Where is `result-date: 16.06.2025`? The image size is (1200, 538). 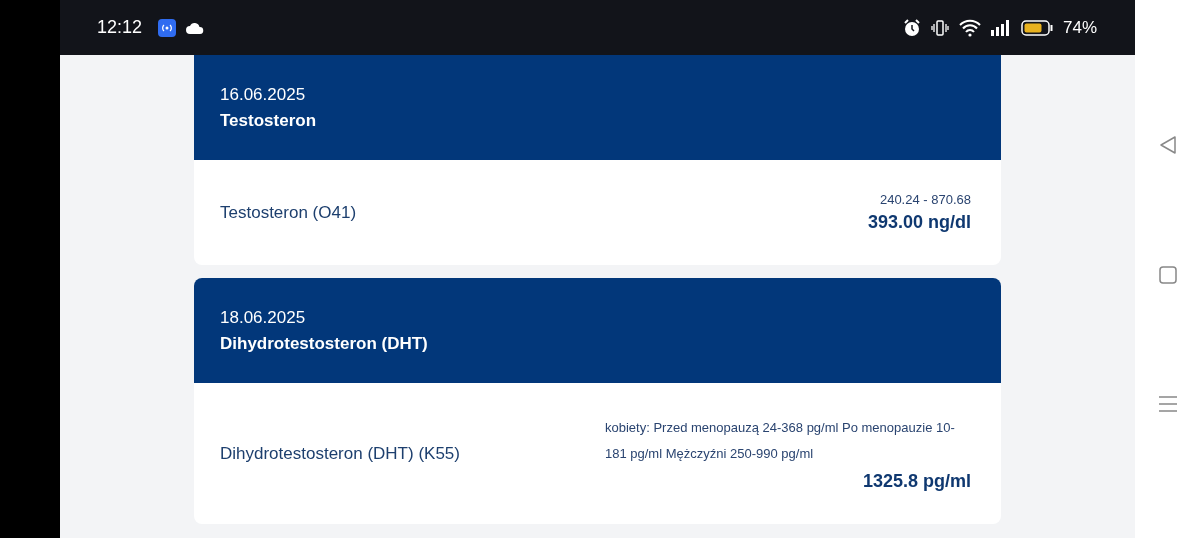 result-date: 16.06.2025 is located at coordinates (263, 94).